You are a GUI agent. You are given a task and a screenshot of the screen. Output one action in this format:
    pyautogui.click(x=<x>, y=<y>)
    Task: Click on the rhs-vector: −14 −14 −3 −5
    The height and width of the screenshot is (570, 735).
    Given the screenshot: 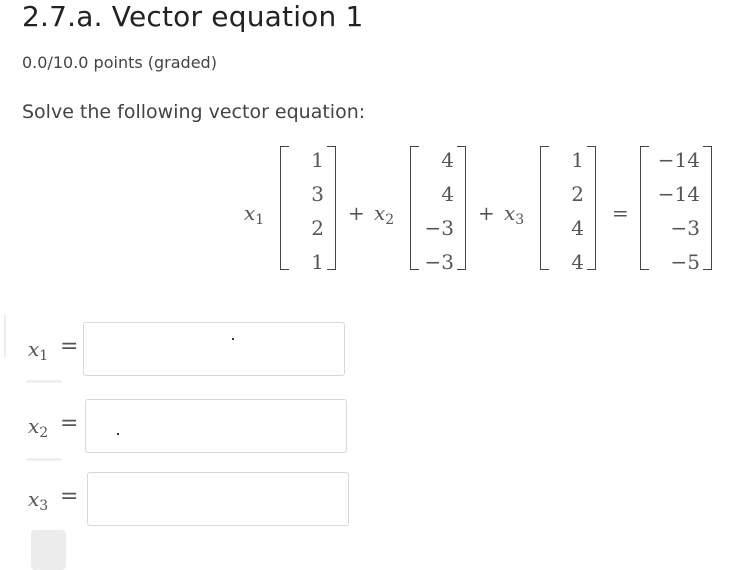 What is the action you would take?
    pyautogui.click(x=676, y=210)
    